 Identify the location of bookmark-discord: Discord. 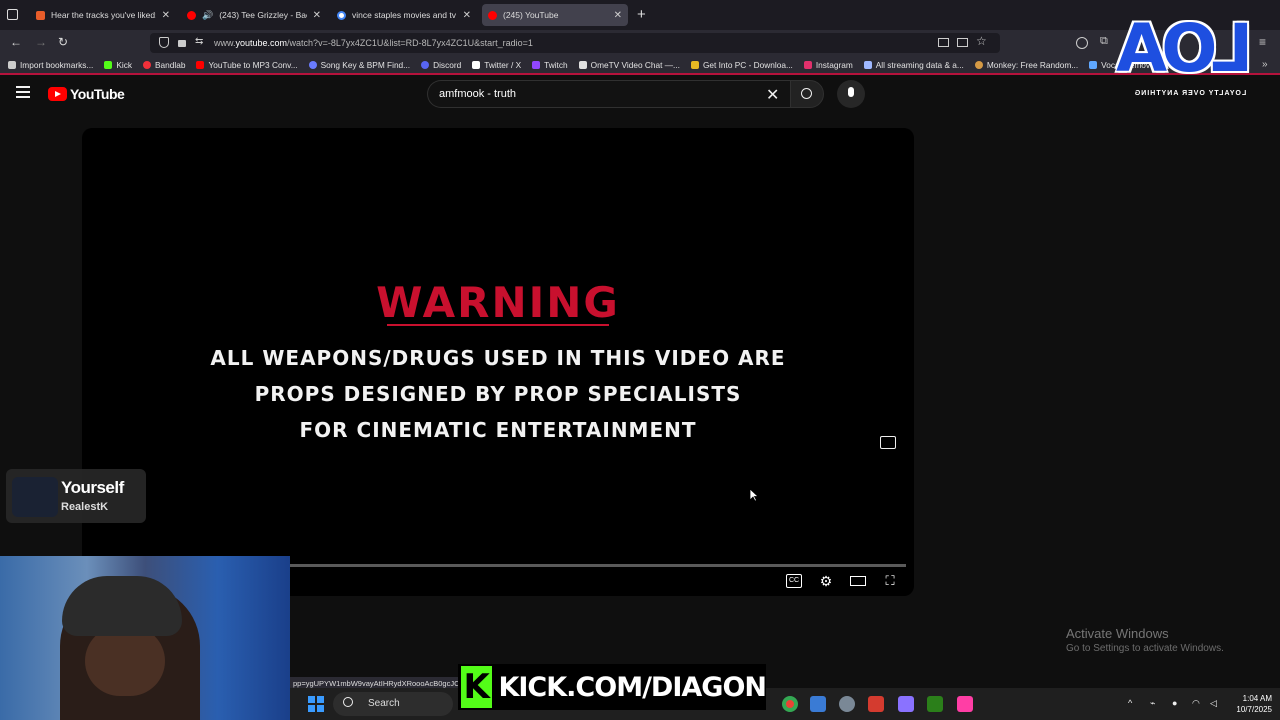
(441, 65).